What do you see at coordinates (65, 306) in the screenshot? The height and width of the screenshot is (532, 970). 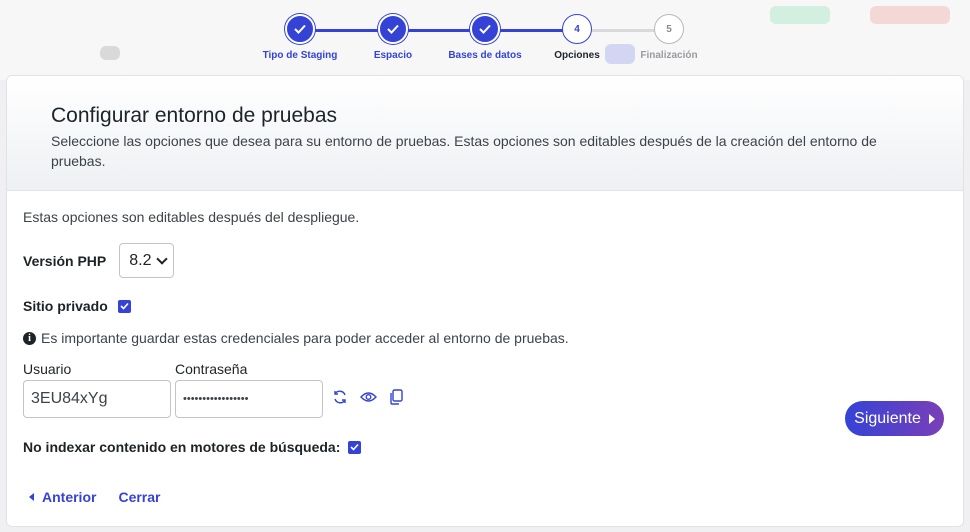 I see `private-site-label: Sitio privado` at bounding box center [65, 306].